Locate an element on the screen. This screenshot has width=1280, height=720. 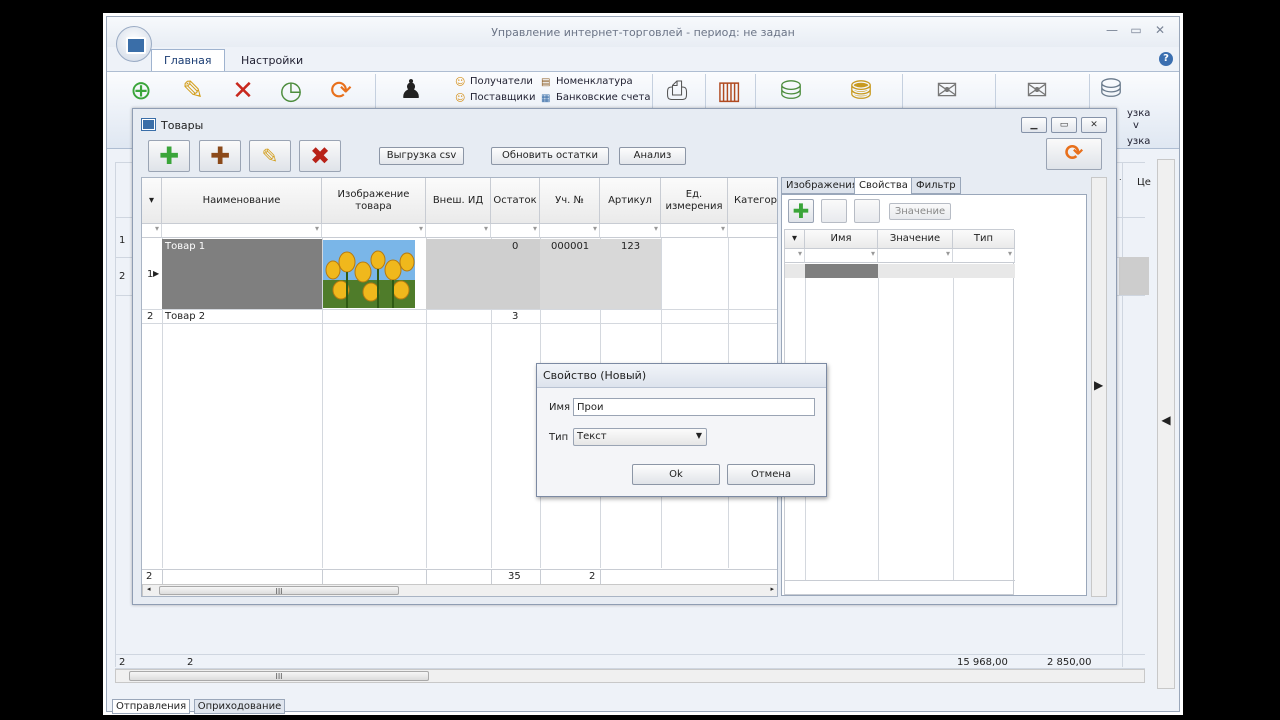
footer-stock-total: 35 is located at coordinates (514, 576).